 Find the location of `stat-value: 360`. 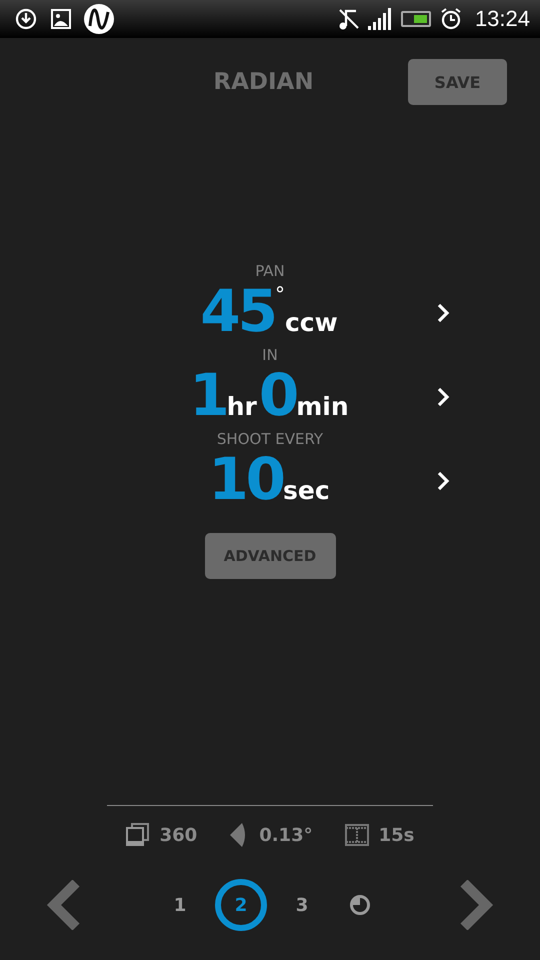

stat-value: 360 is located at coordinates (179, 835).